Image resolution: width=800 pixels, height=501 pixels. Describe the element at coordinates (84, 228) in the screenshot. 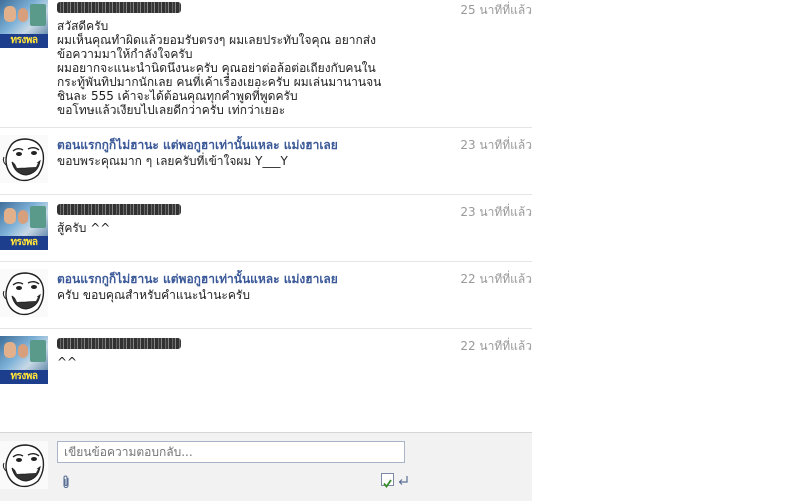

I see `message-line: สู้ครับ ^^` at that location.